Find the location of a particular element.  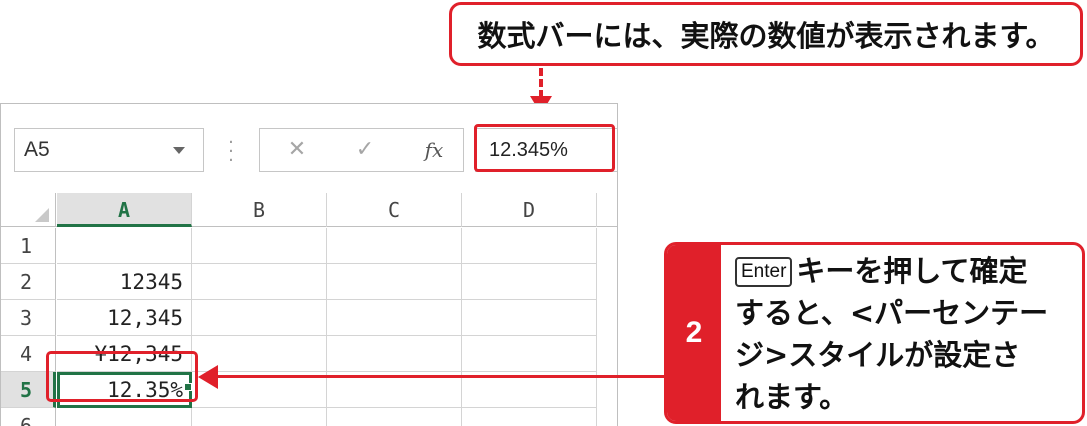

cell-d3 is located at coordinates (529, 318).